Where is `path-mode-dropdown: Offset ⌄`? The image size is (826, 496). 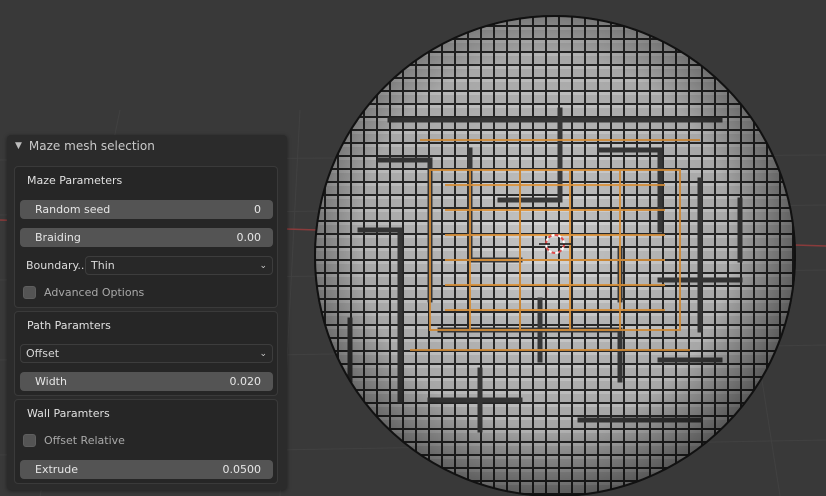 path-mode-dropdown: Offset ⌄ is located at coordinates (146, 353).